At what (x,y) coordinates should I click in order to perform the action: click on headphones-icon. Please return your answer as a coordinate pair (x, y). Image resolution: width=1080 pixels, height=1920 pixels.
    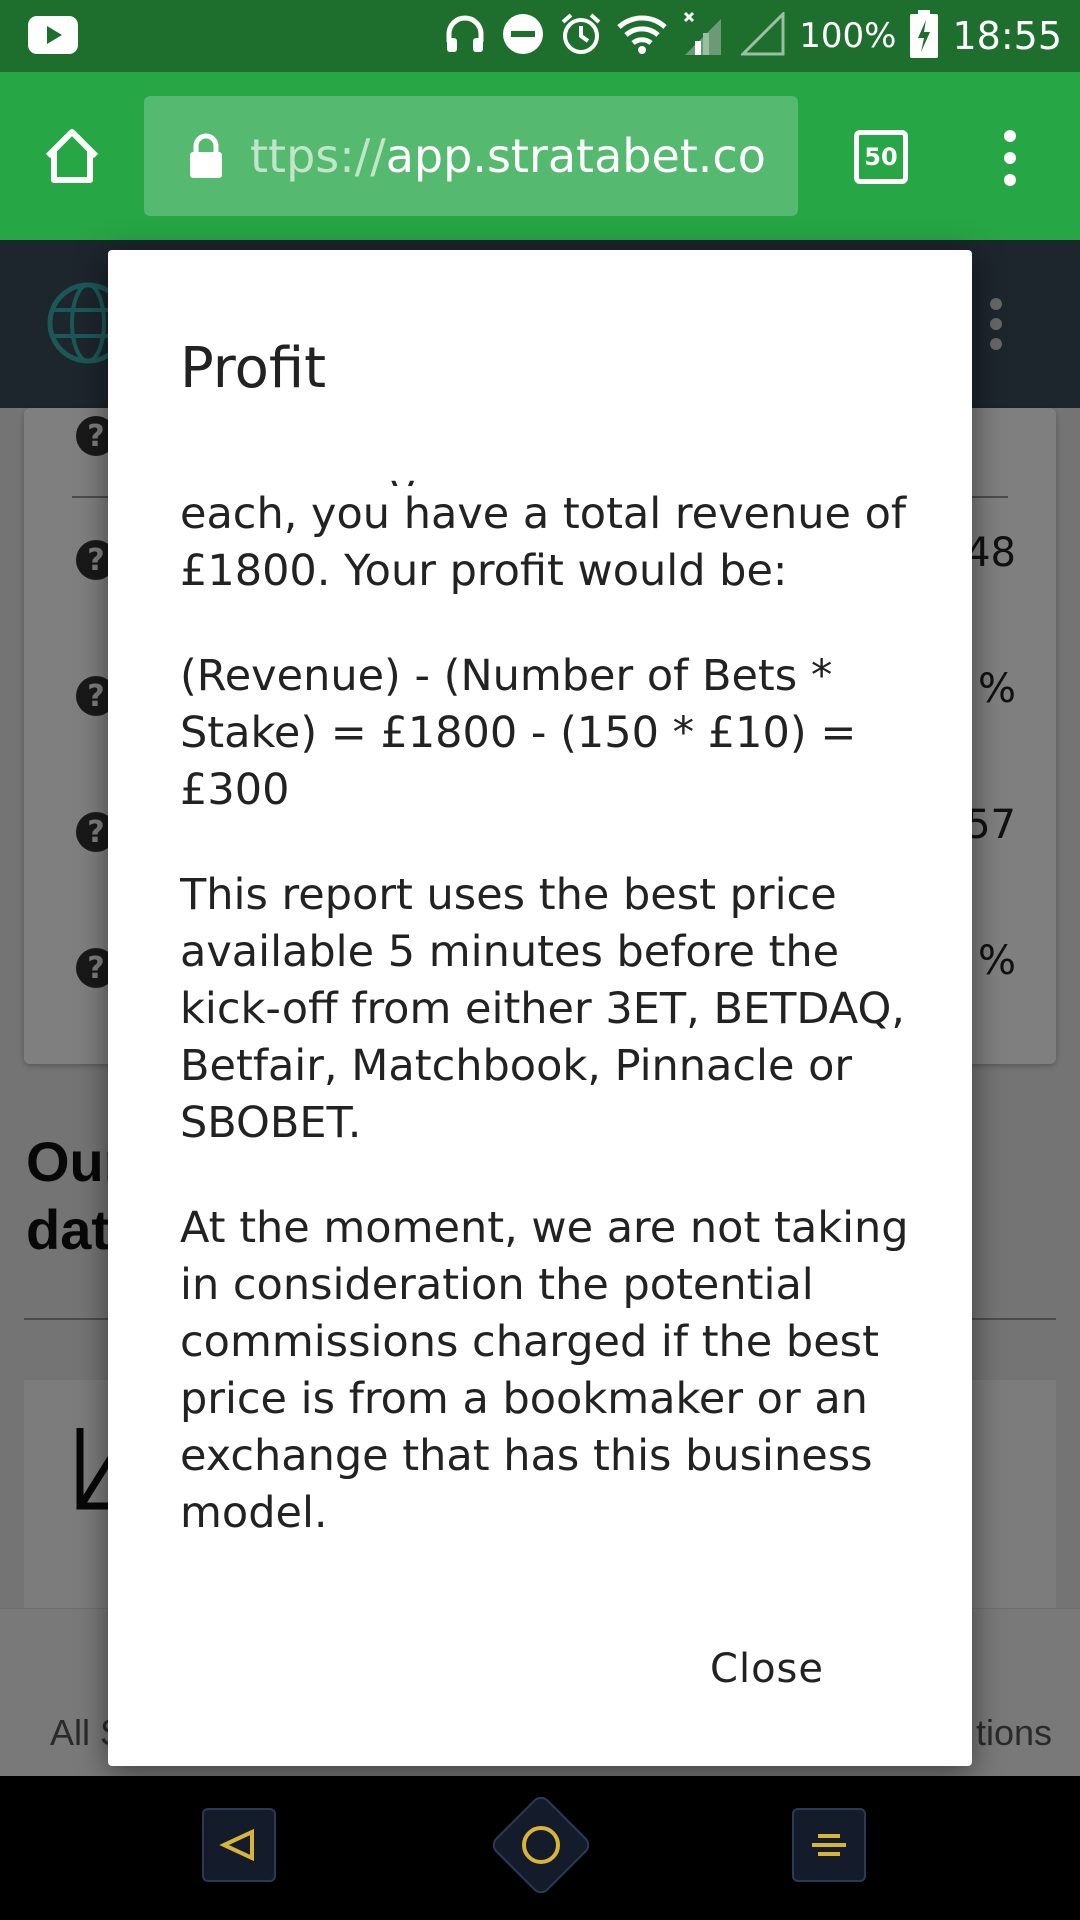
    Looking at the image, I should click on (465, 36).